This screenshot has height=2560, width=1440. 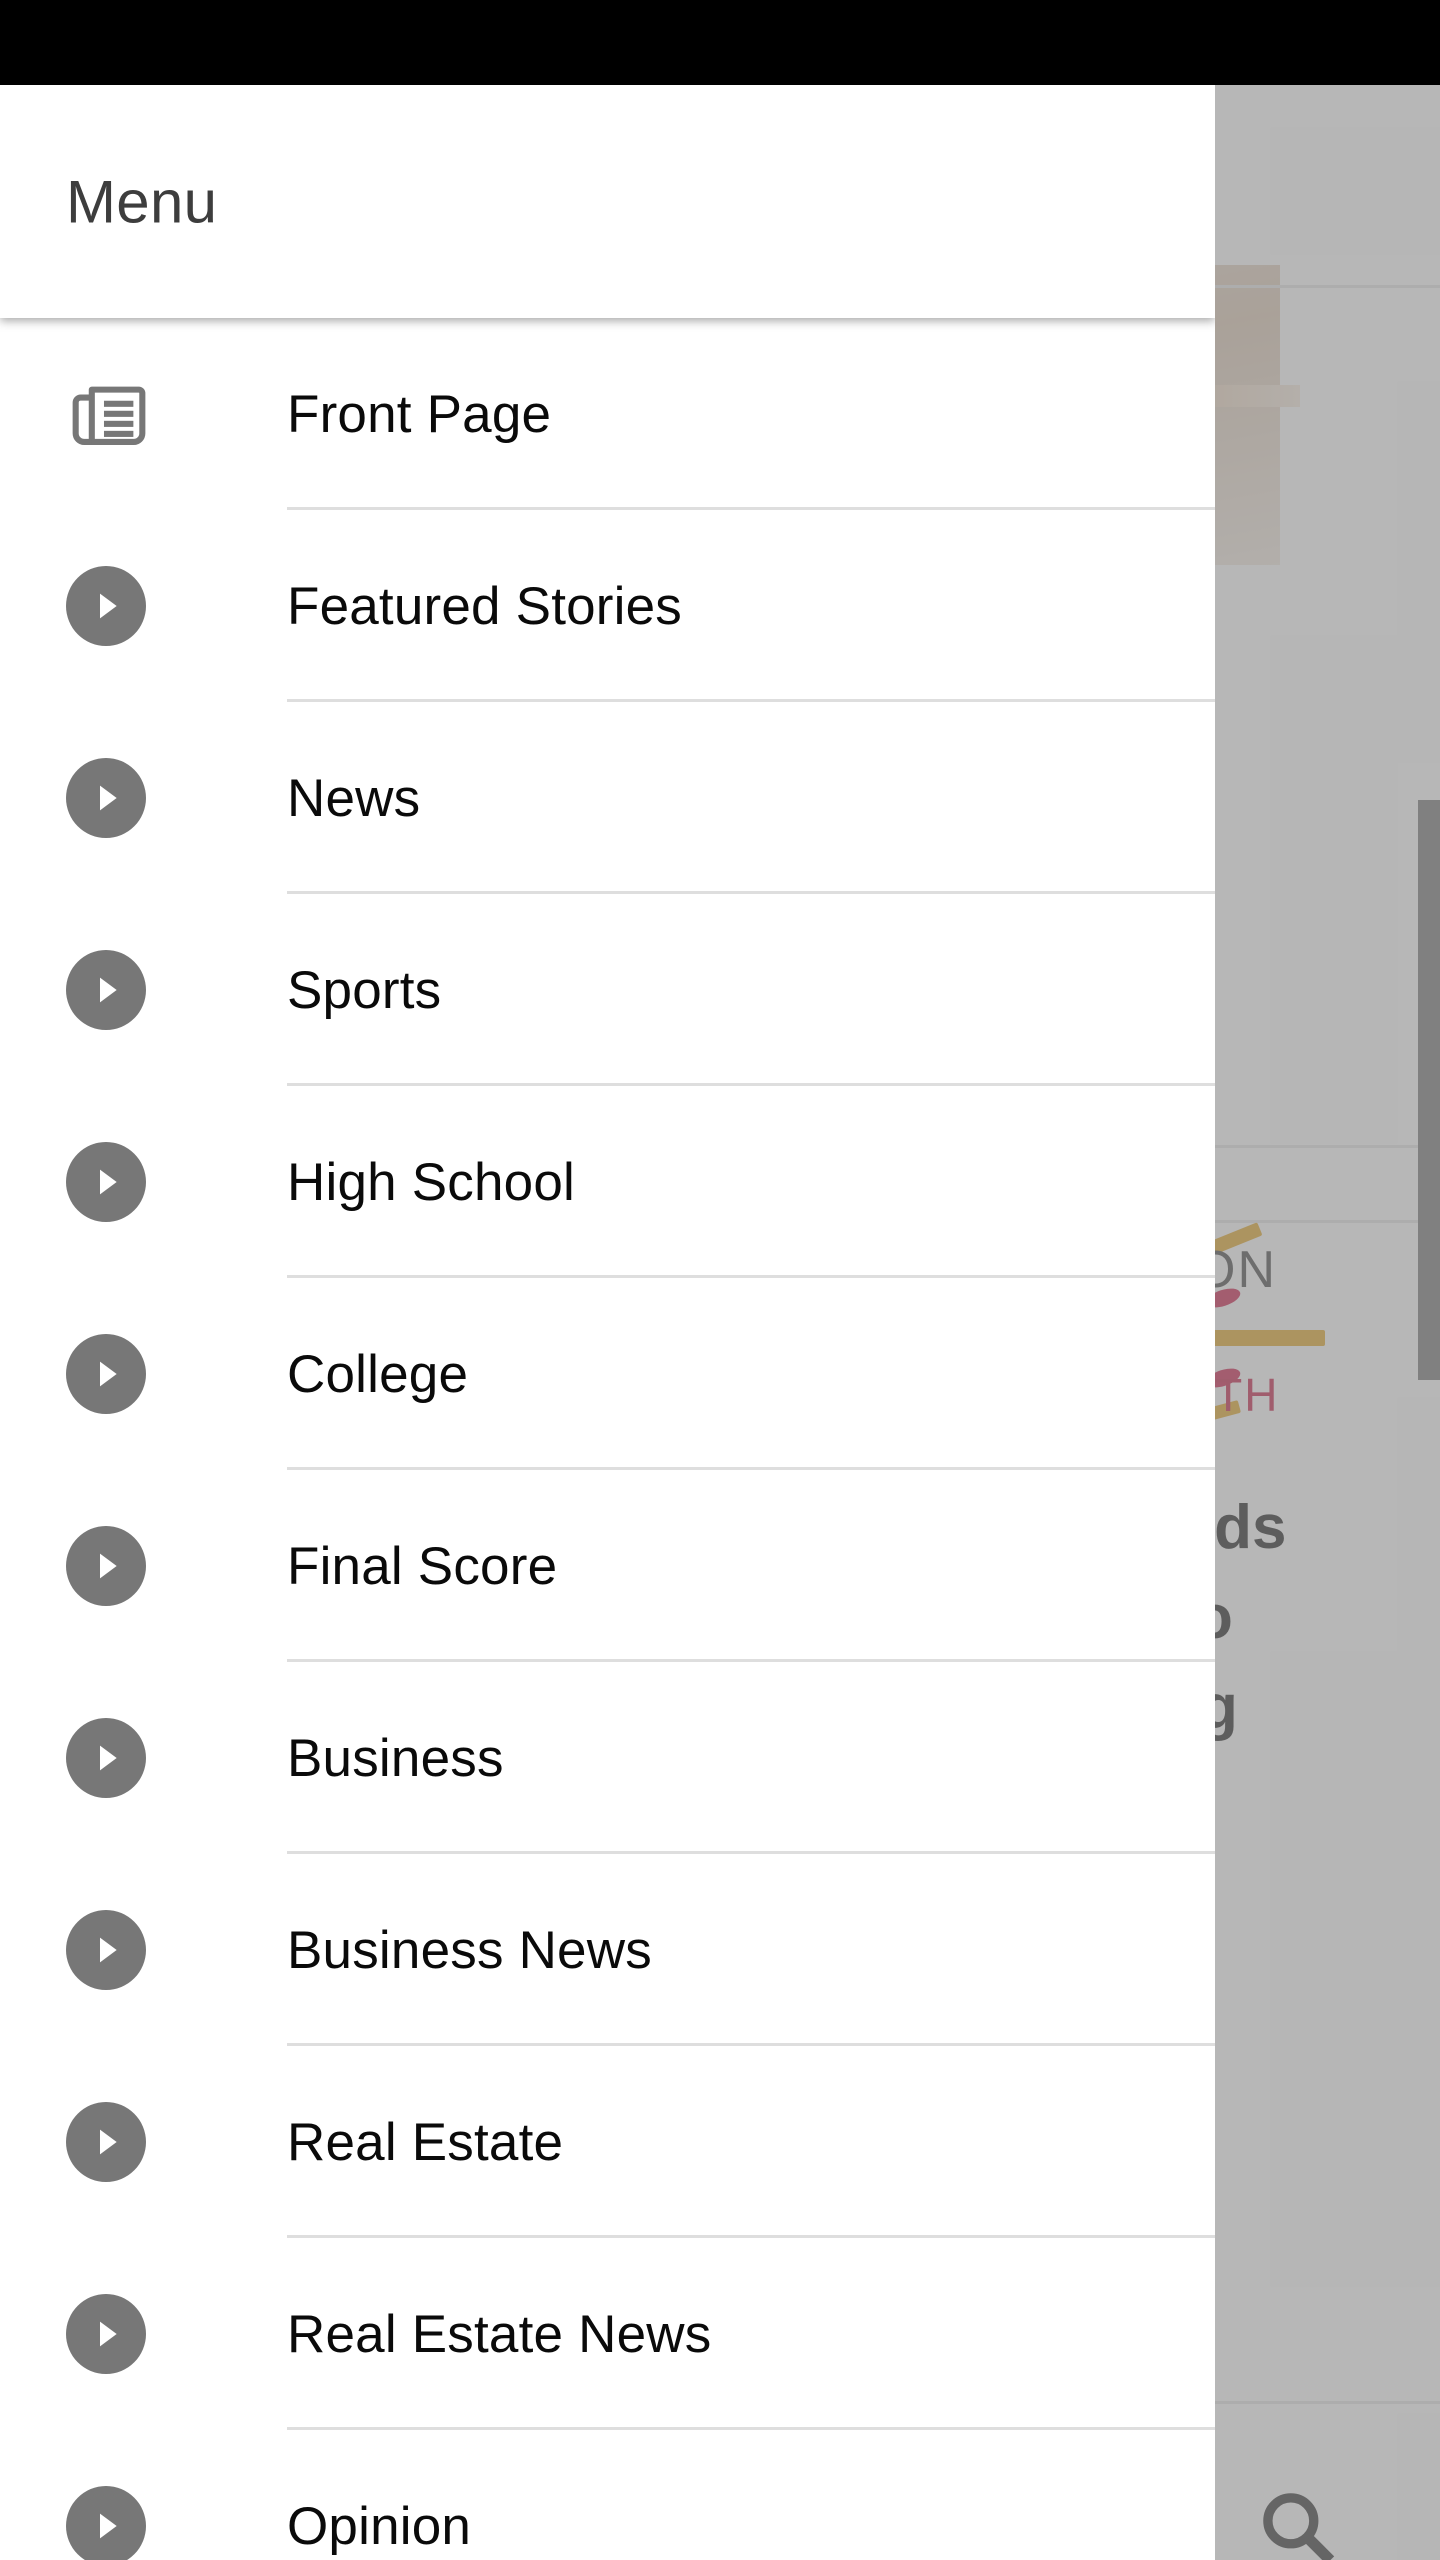 What do you see at coordinates (607, 414) in the screenshot?
I see `sidebar-item-front-page: Front Page` at bounding box center [607, 414].